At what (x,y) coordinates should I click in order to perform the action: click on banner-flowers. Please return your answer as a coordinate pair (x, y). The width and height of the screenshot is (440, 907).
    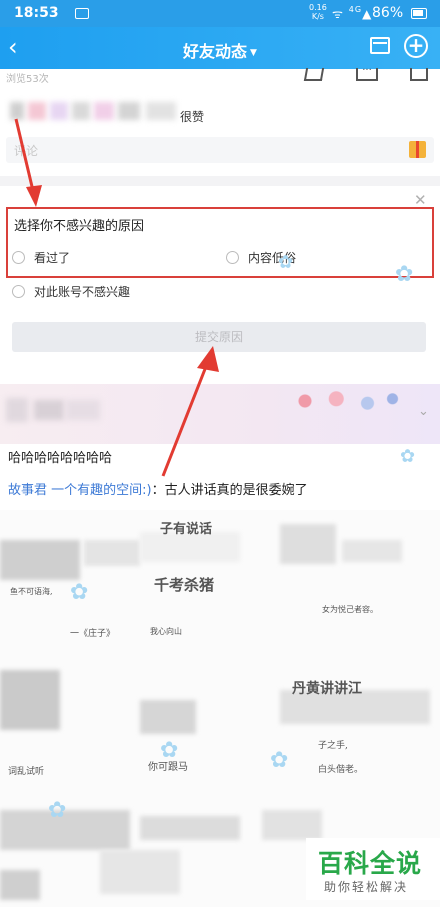
    Looking at the image, I should click on (342, 401).